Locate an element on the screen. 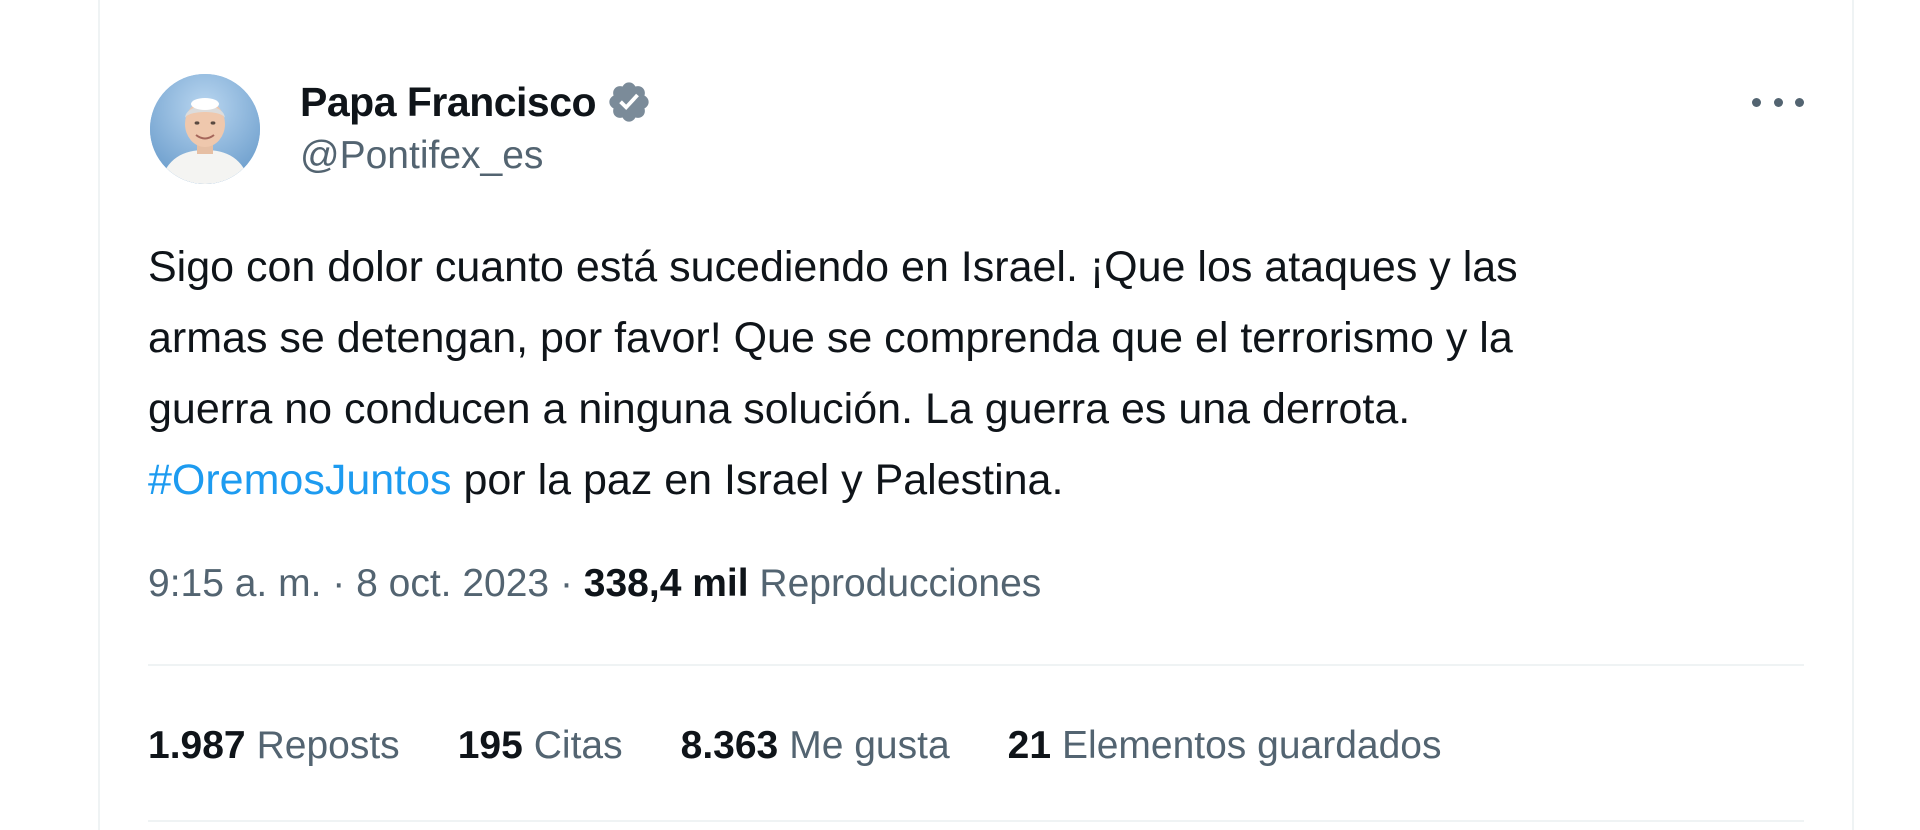  more-options-icon is located at coordinates (1778, 102).